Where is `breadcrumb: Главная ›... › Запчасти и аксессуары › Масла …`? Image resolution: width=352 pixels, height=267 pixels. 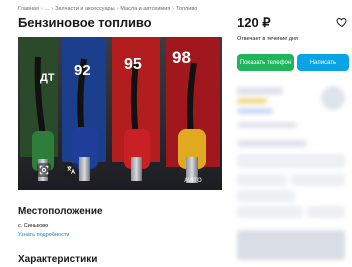
breadcrumb: Главная ›... › Запчасти и аксессуары › Масла … is located at coordinates (107, 9).